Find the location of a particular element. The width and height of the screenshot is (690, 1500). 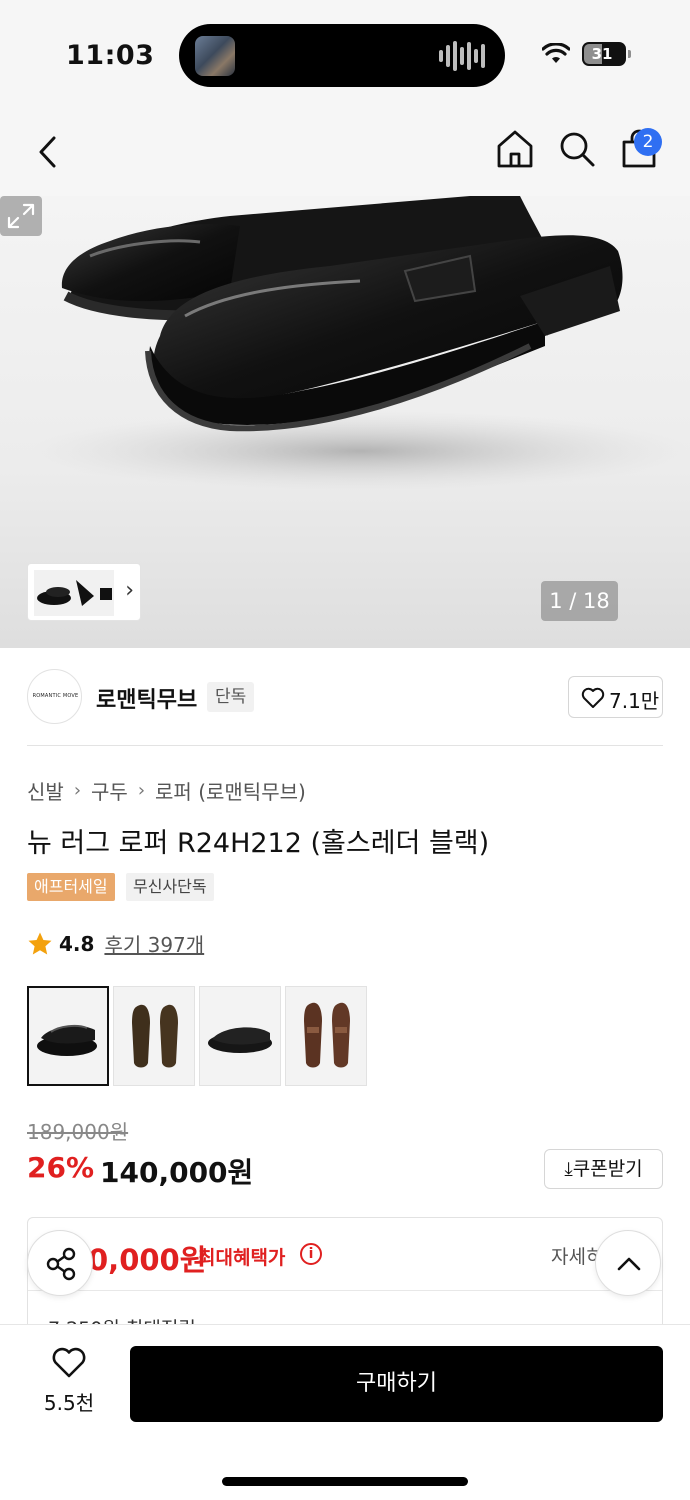

home-icon is located at coordinates (515, 149).